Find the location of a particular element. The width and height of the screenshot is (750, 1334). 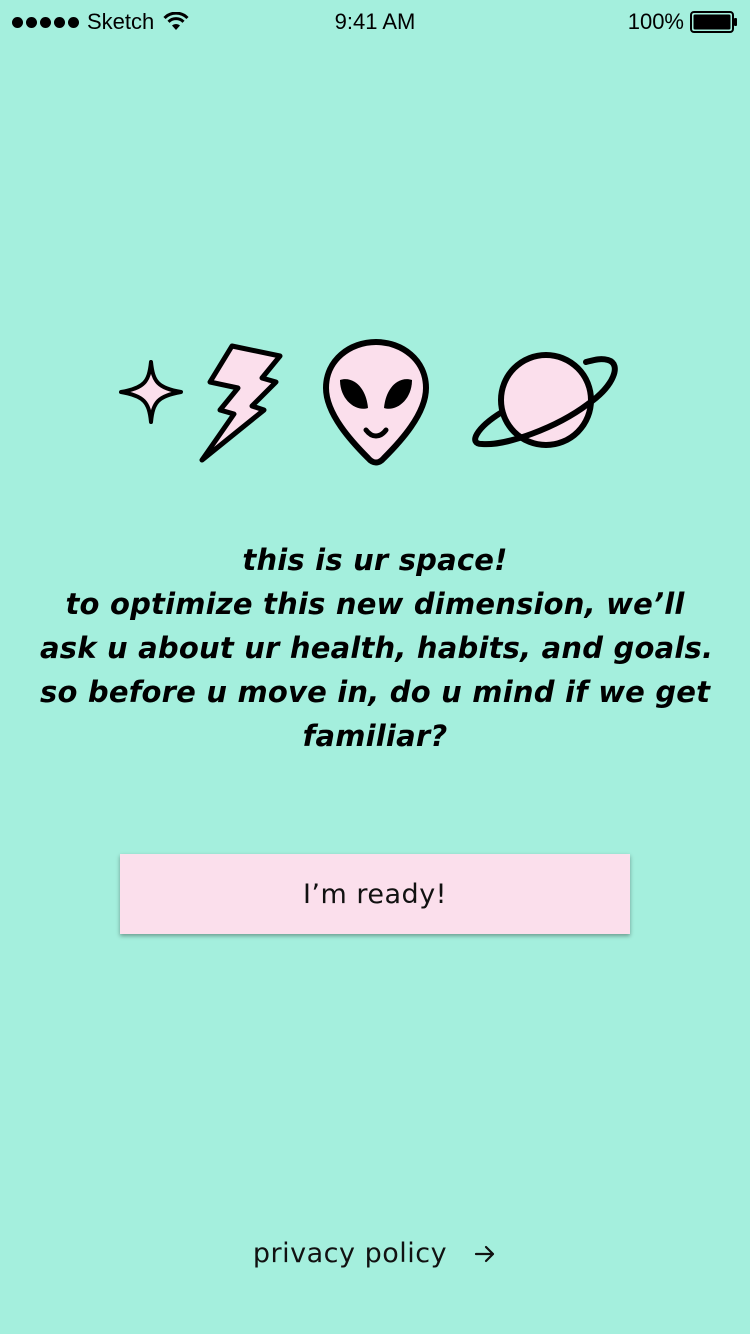

battery-icon is located at coordinates (713, 22).